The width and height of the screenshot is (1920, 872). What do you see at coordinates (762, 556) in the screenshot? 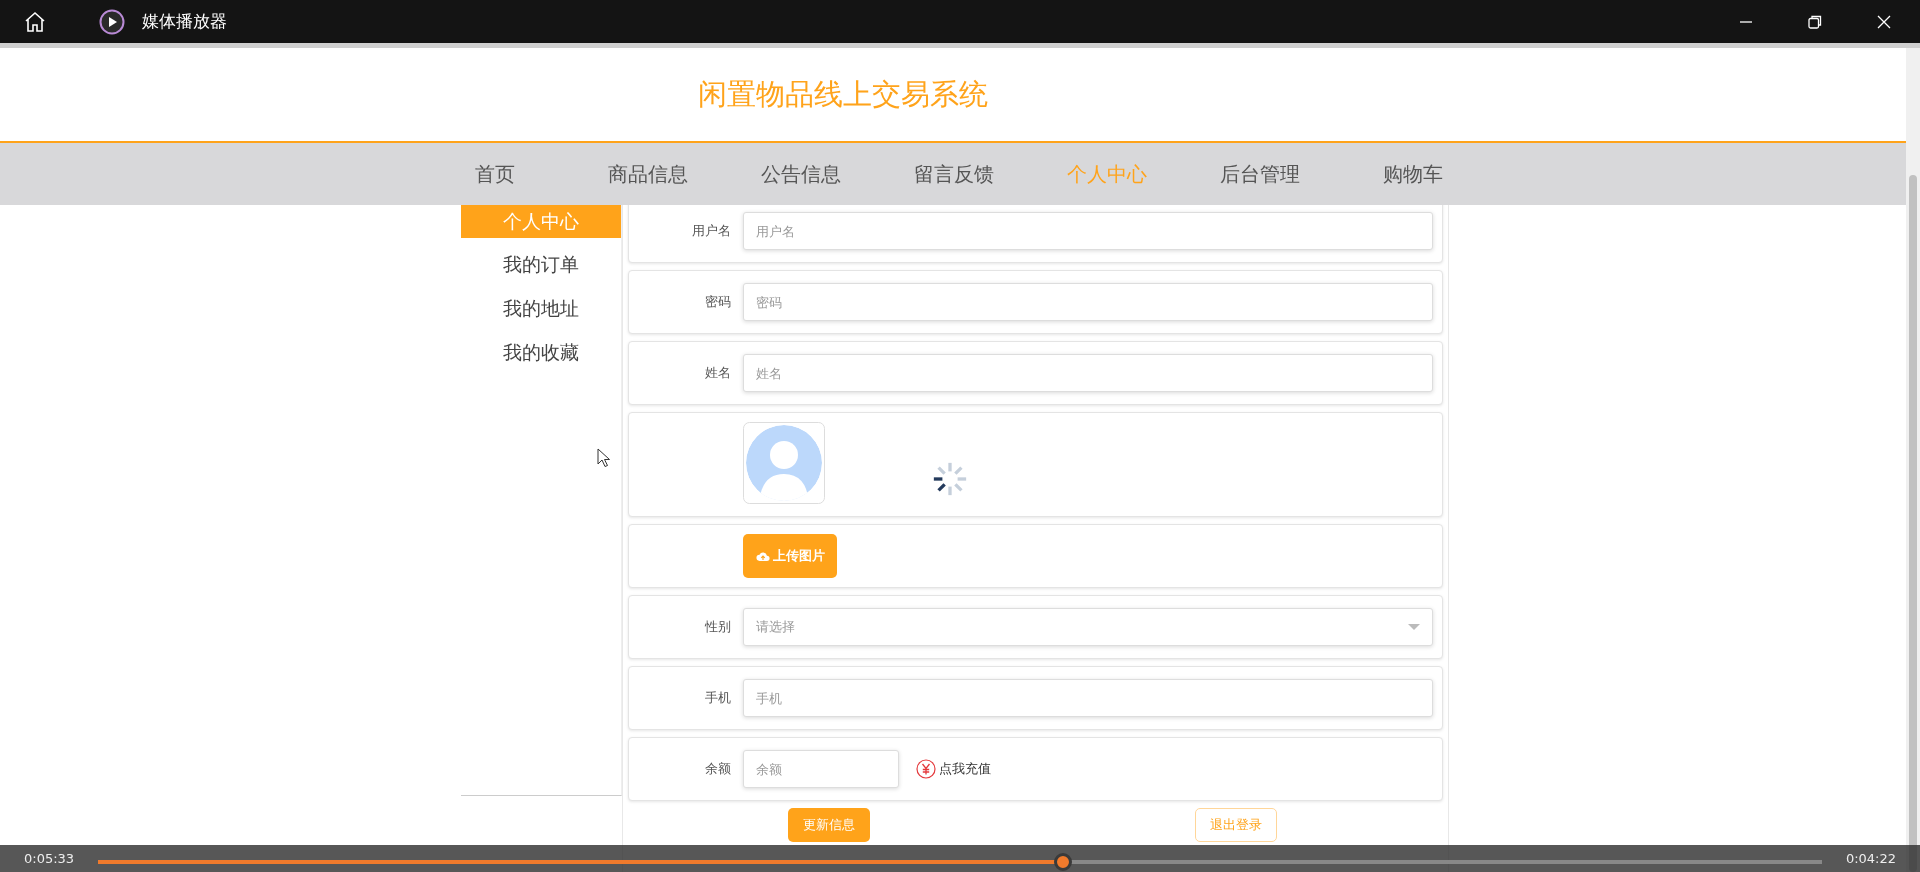
I see `cloud-upload-icon` at bounding box center [762, 556].